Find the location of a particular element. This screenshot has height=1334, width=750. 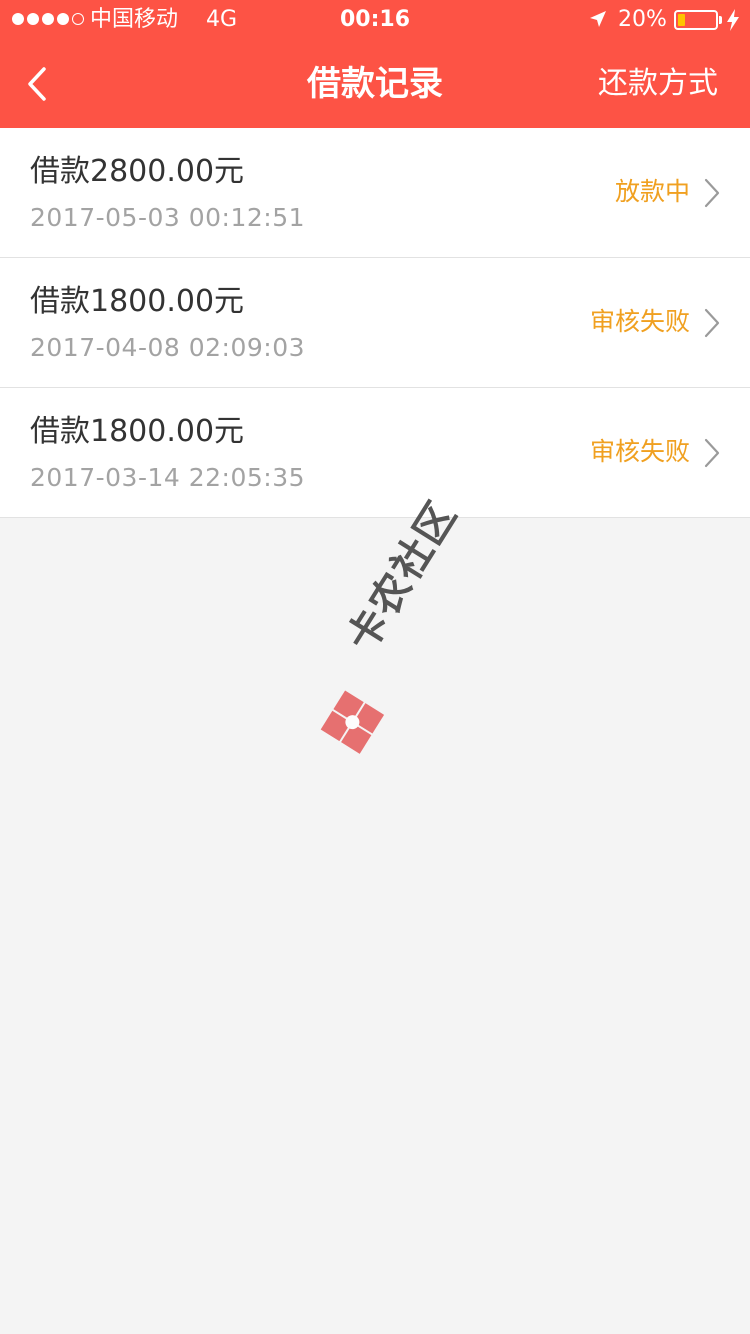

repayment-method-button: 还款方式 is located at coordinates (658, 84).